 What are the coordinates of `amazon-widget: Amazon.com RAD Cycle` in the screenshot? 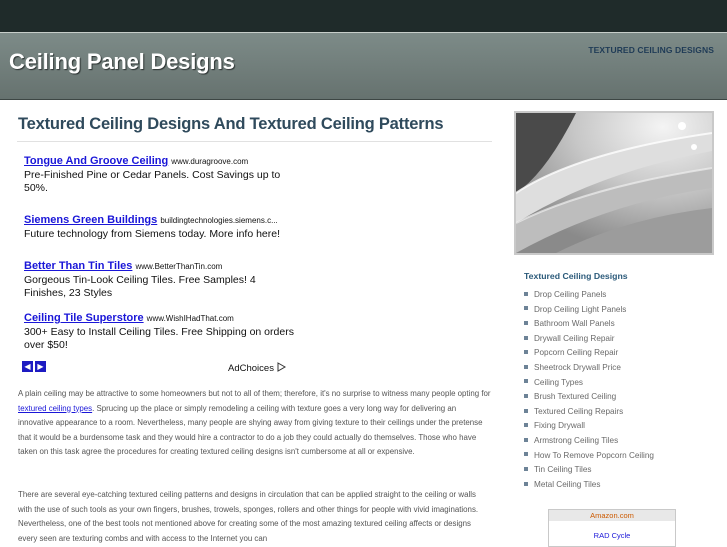 It's located at (612, 528).